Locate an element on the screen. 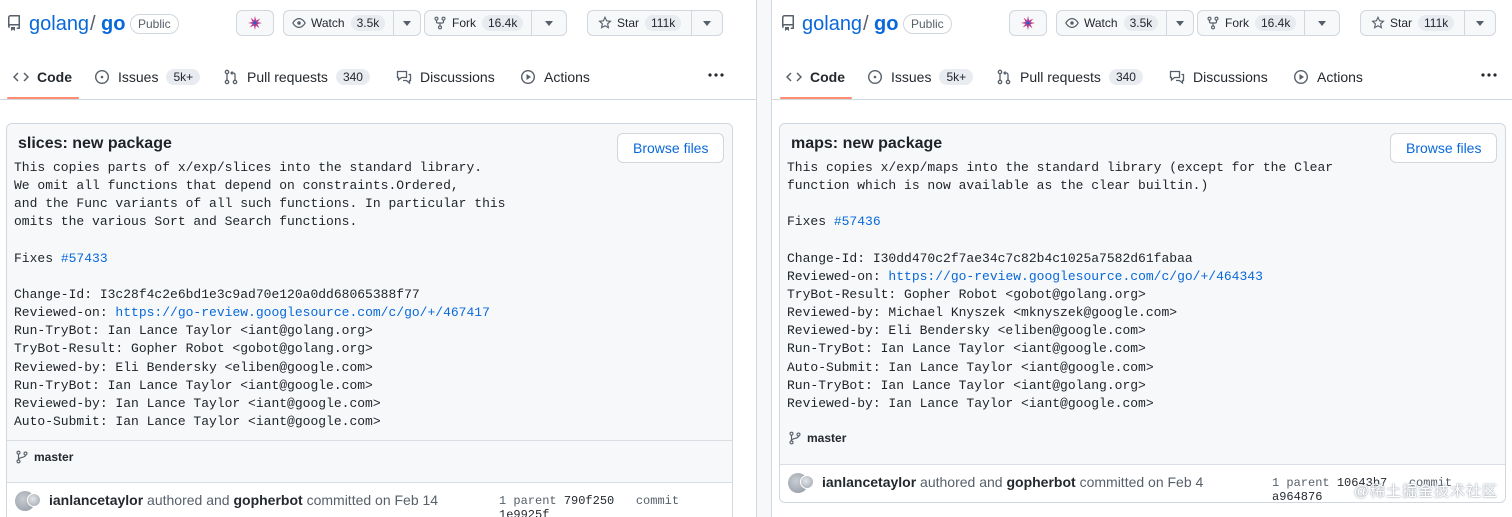 Image resolution: width=1512 pixels, height=517 pixels. parent-sha-link: 790f250 is located at coordinates (589, 501).